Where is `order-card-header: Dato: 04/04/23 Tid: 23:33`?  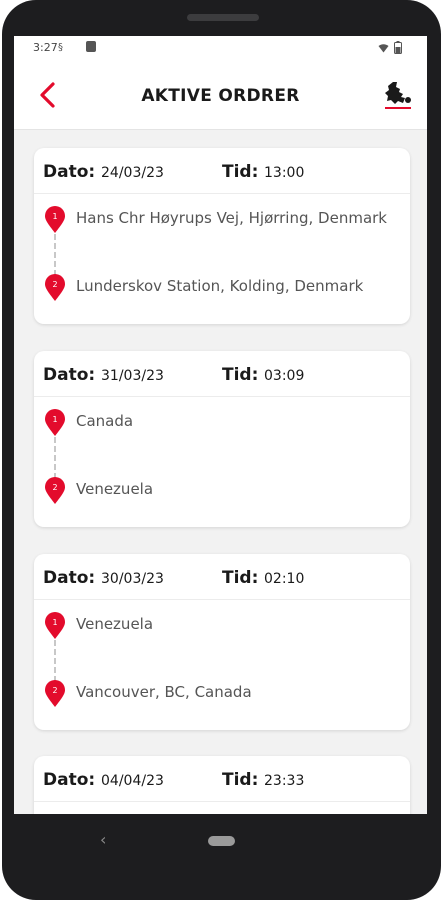 order-card-header: Dato: 04/04/23 Tid: 23:33 is located at coordinates (222, 779).